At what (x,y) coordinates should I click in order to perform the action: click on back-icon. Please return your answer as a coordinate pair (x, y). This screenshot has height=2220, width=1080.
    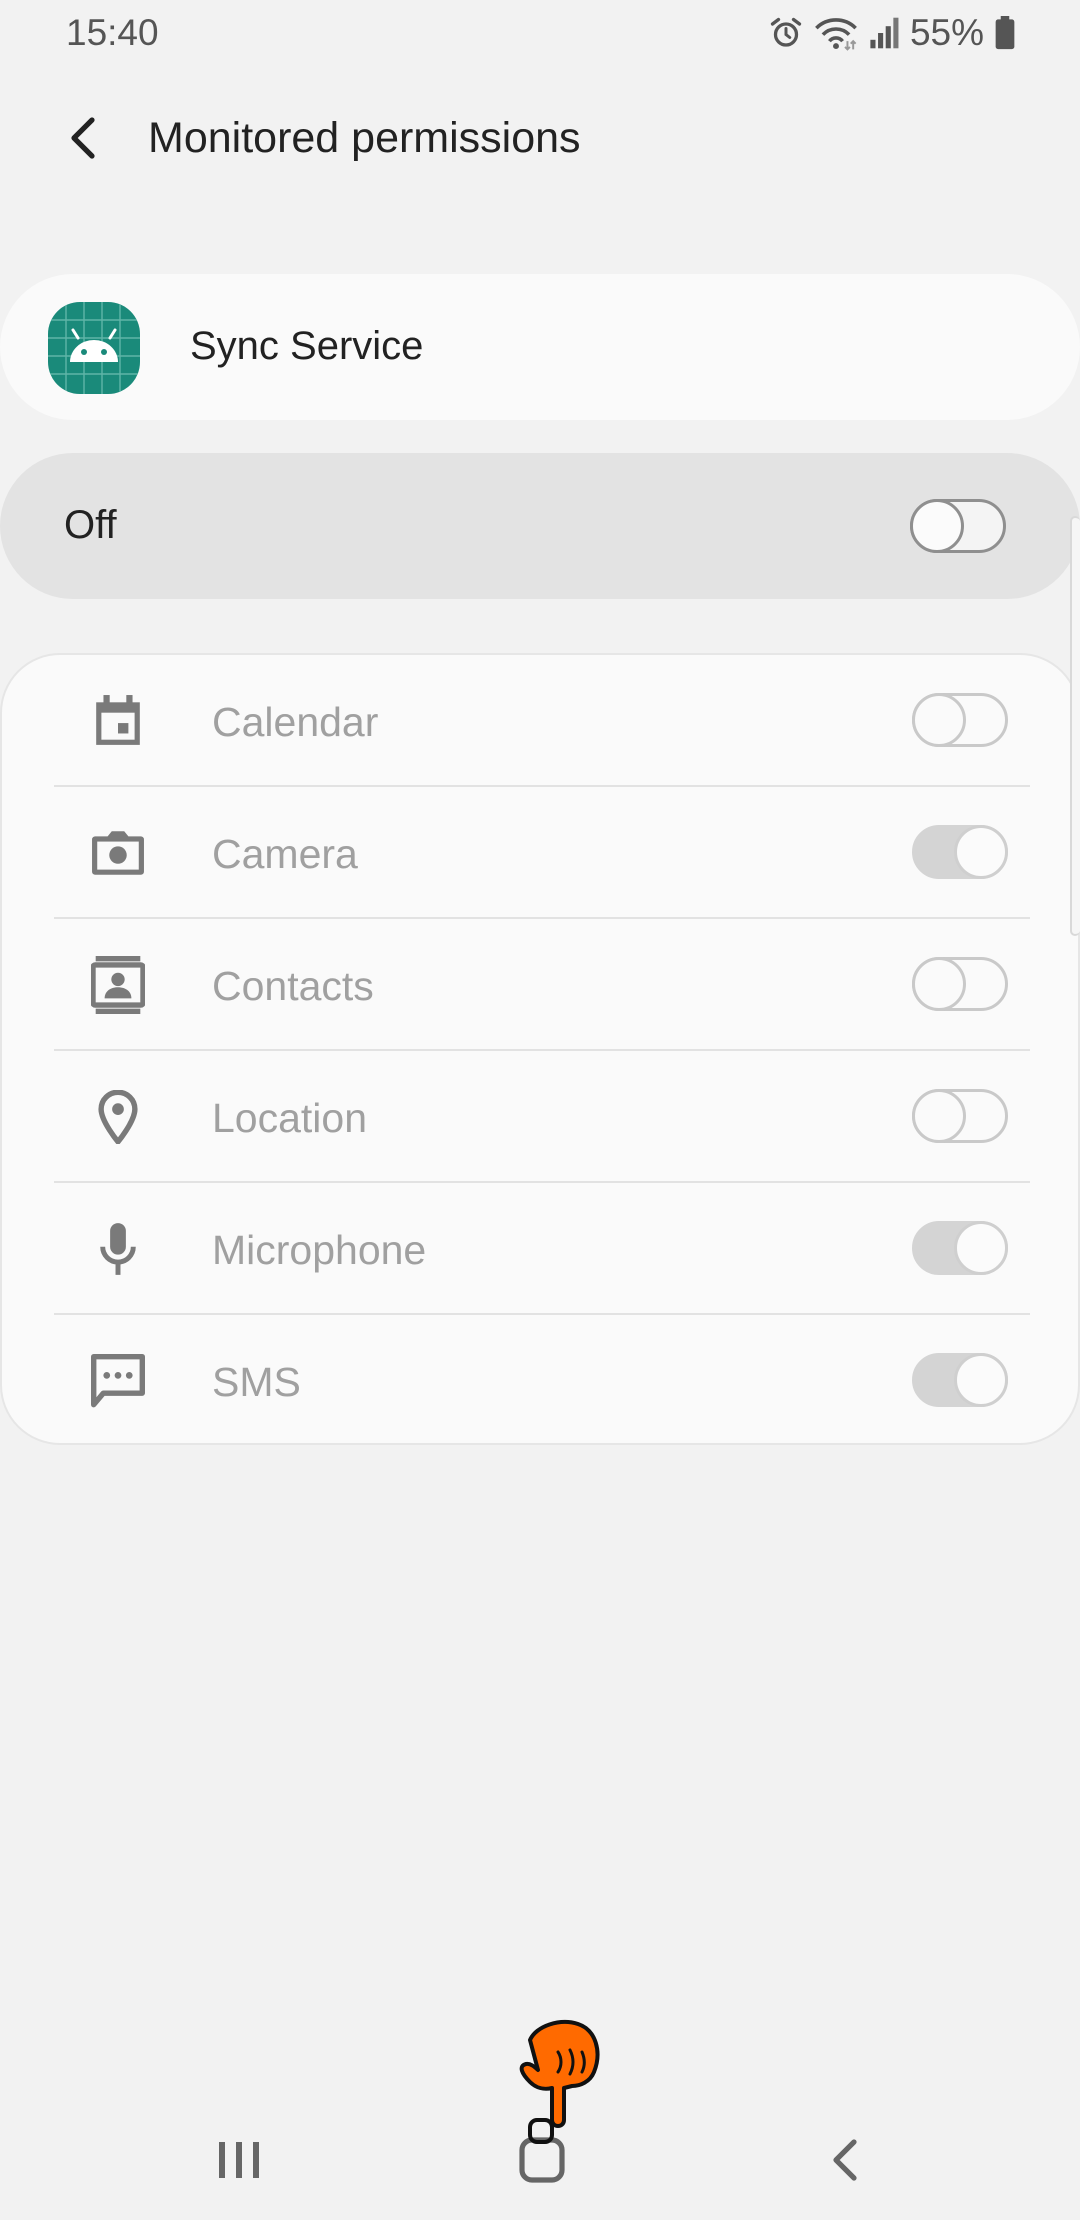
    Looking at the image, I should click on (845, 2160).